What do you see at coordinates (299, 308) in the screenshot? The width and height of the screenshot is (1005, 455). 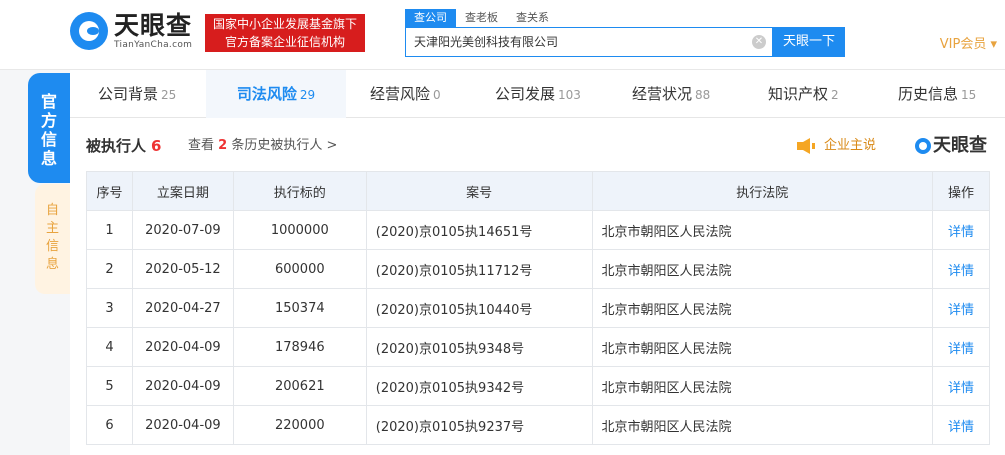 I see `cell-amount: 150374` at bounding box center [299, 308].